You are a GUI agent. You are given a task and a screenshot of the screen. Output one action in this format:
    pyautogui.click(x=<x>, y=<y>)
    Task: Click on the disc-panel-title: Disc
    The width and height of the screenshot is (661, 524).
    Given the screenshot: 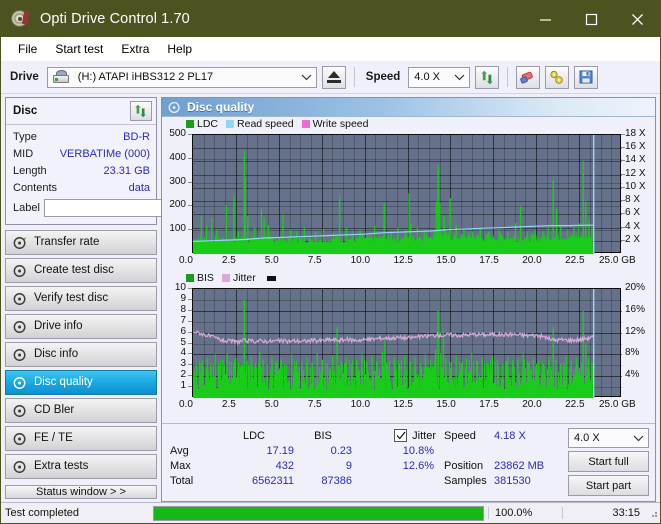 What is the action you would take?
    pyautogui.click(x=25, y=111)
    